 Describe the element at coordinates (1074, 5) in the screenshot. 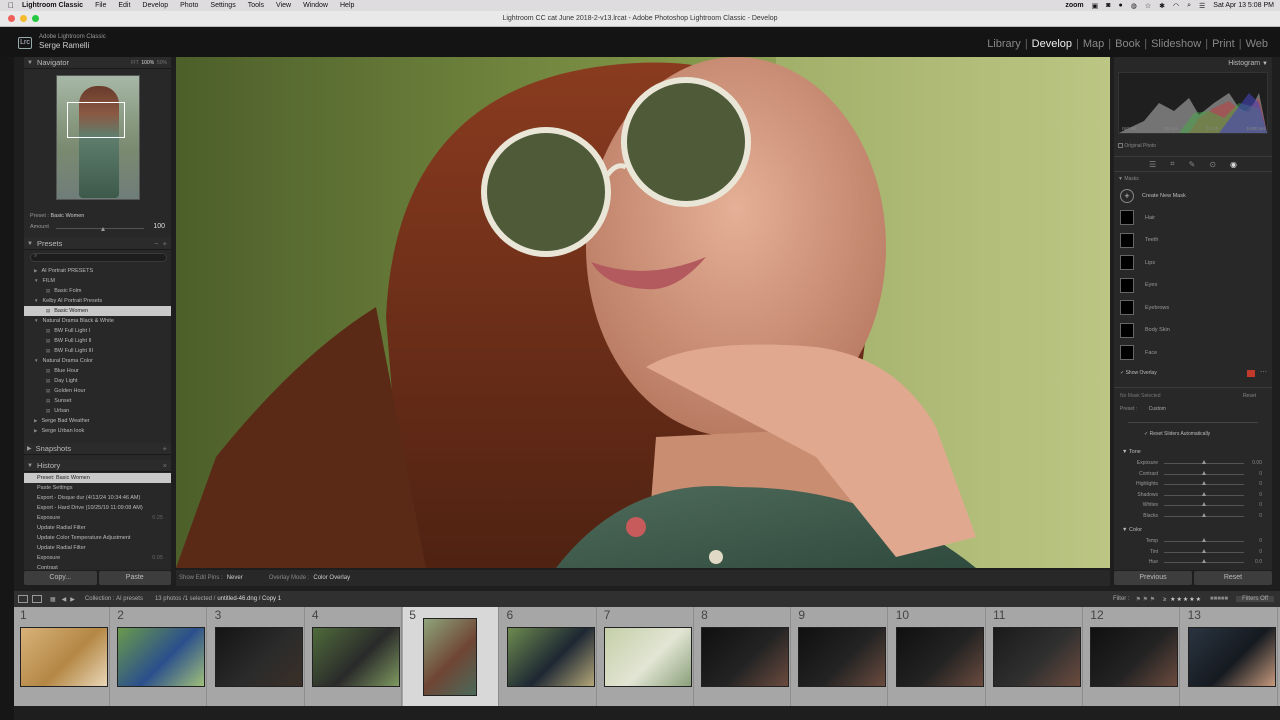

I see `zoom-status: zoom` at that location.